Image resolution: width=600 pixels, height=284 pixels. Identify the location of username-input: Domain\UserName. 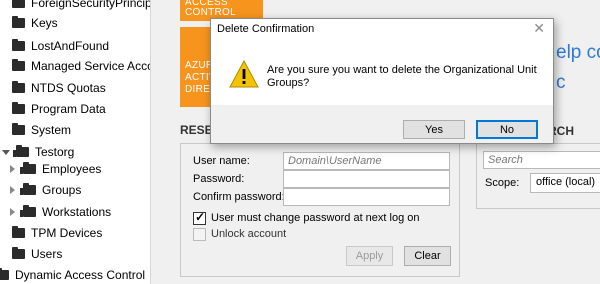
(366, 161).